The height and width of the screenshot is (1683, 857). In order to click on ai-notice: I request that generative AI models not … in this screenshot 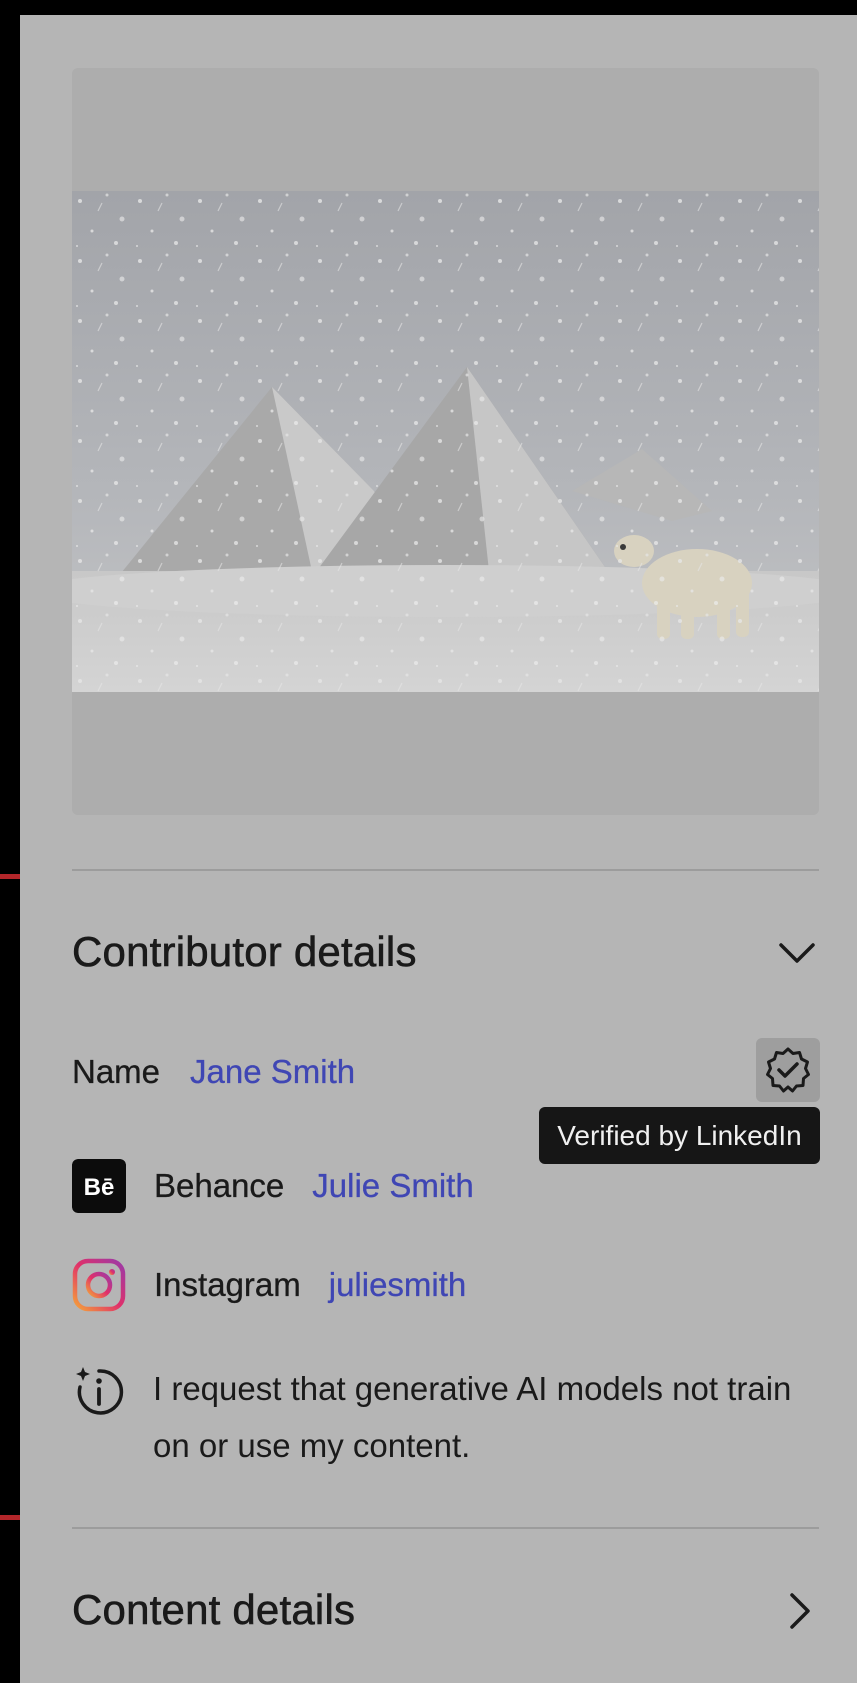, I will do `click(452, 1419)`.